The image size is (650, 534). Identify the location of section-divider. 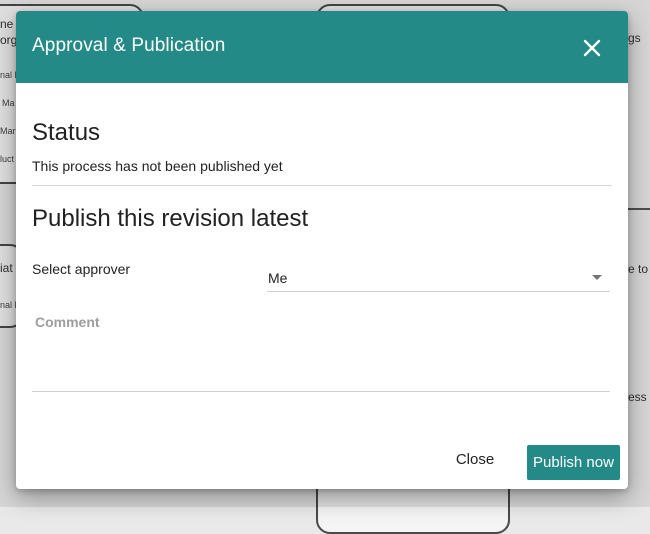
(322, 185).